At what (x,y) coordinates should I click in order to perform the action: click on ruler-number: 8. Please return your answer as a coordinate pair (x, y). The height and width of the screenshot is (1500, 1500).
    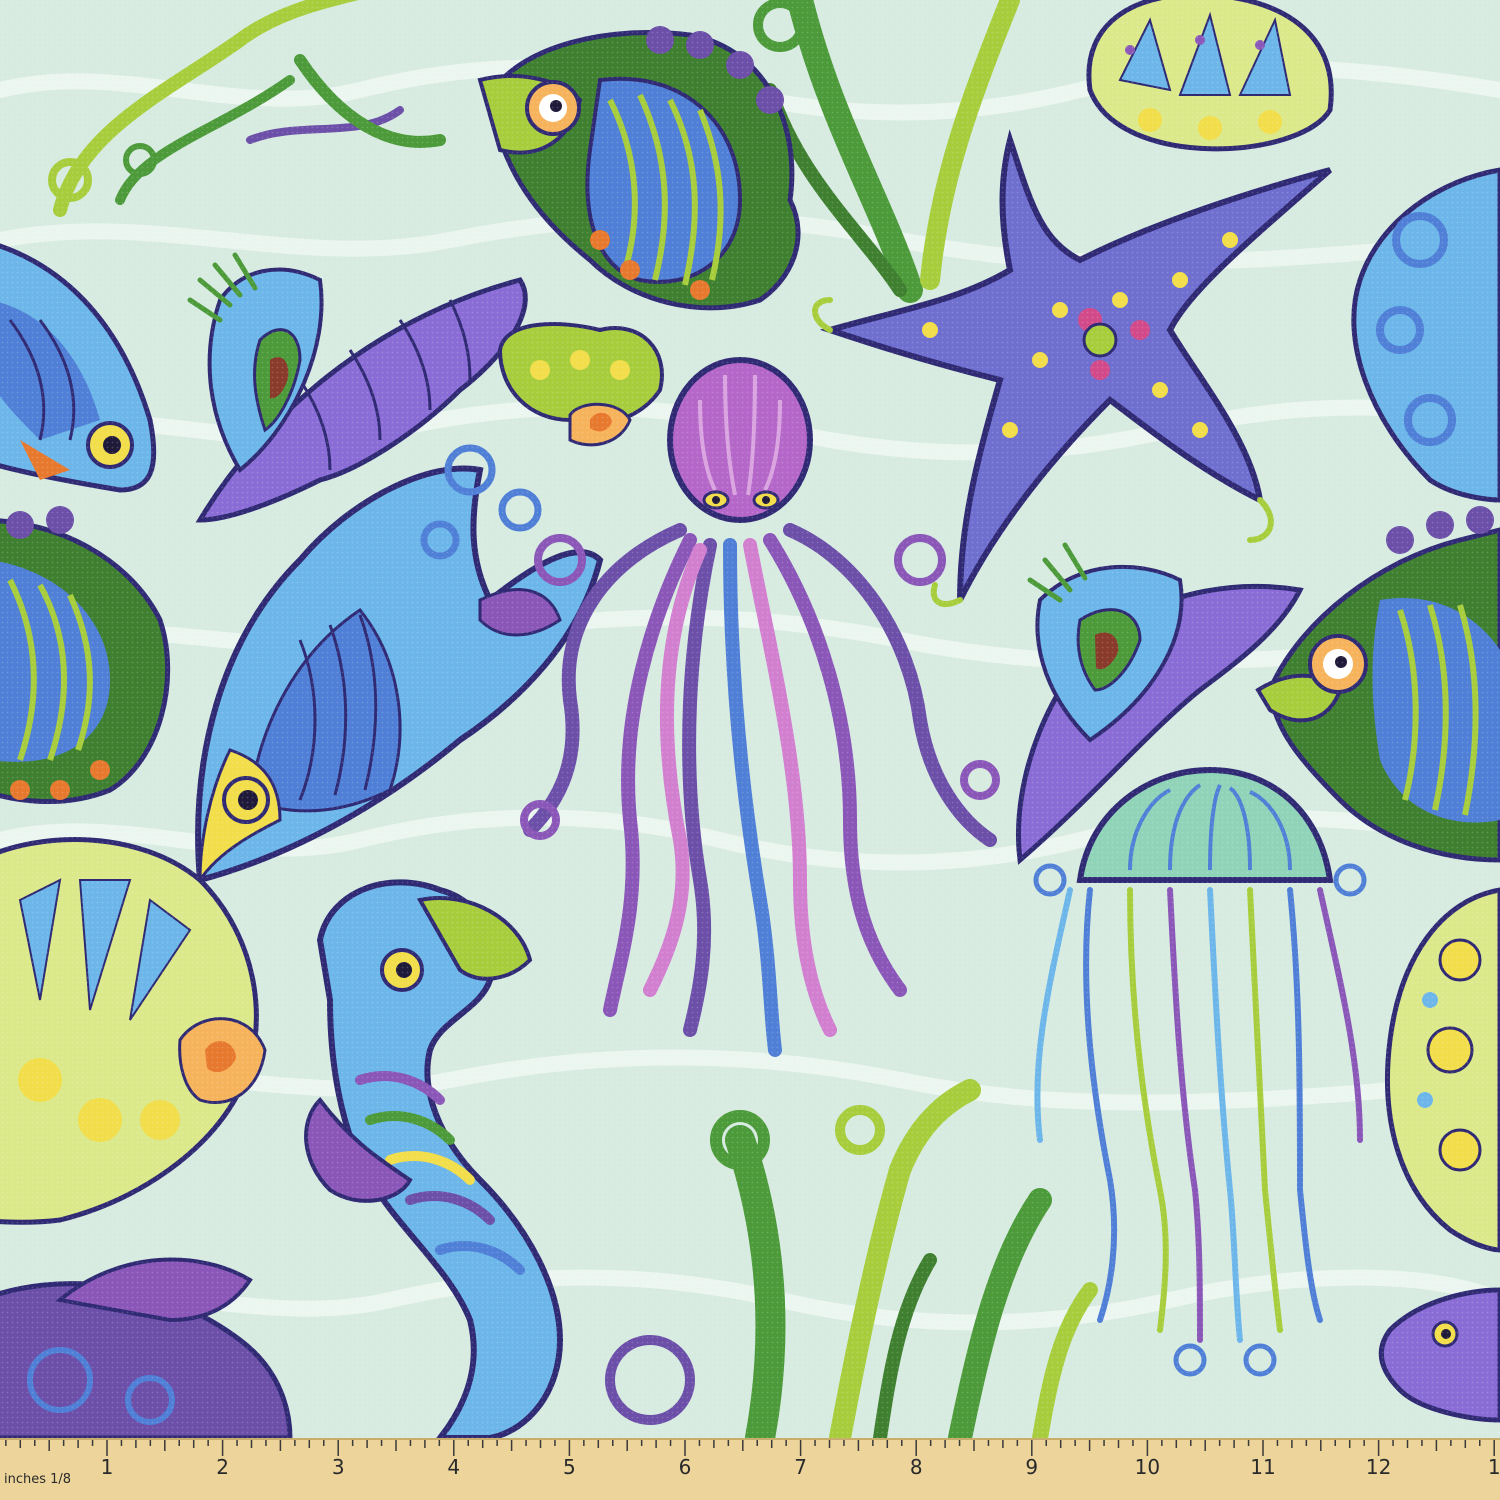
    Looking at the image, I should click on (916, 1467).